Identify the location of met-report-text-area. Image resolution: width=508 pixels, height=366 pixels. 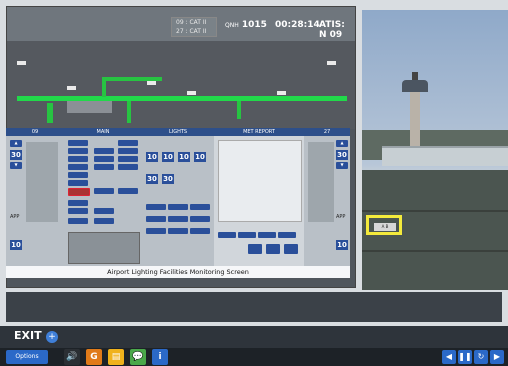
(260, 181).